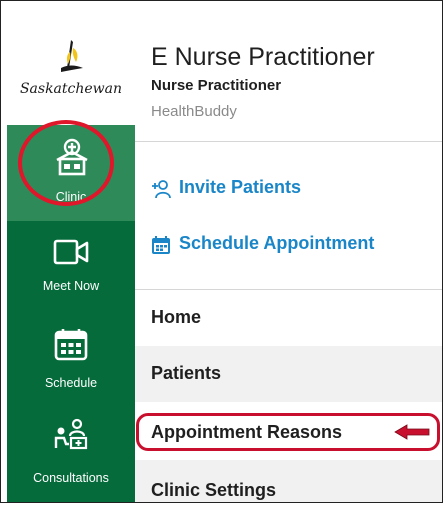 The image size is (445, 505). What do you see at coordinates (66, 163) in the screenshot?
I see `highlight-circle` at bounding box center [66, 163].